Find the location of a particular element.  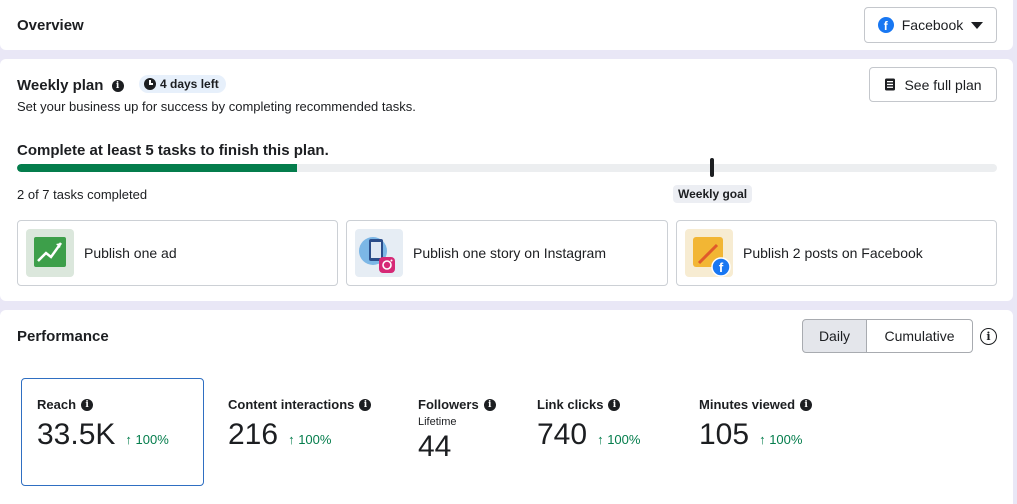

metric-label: Minutes viewed i is located at coordinates (756, 404).